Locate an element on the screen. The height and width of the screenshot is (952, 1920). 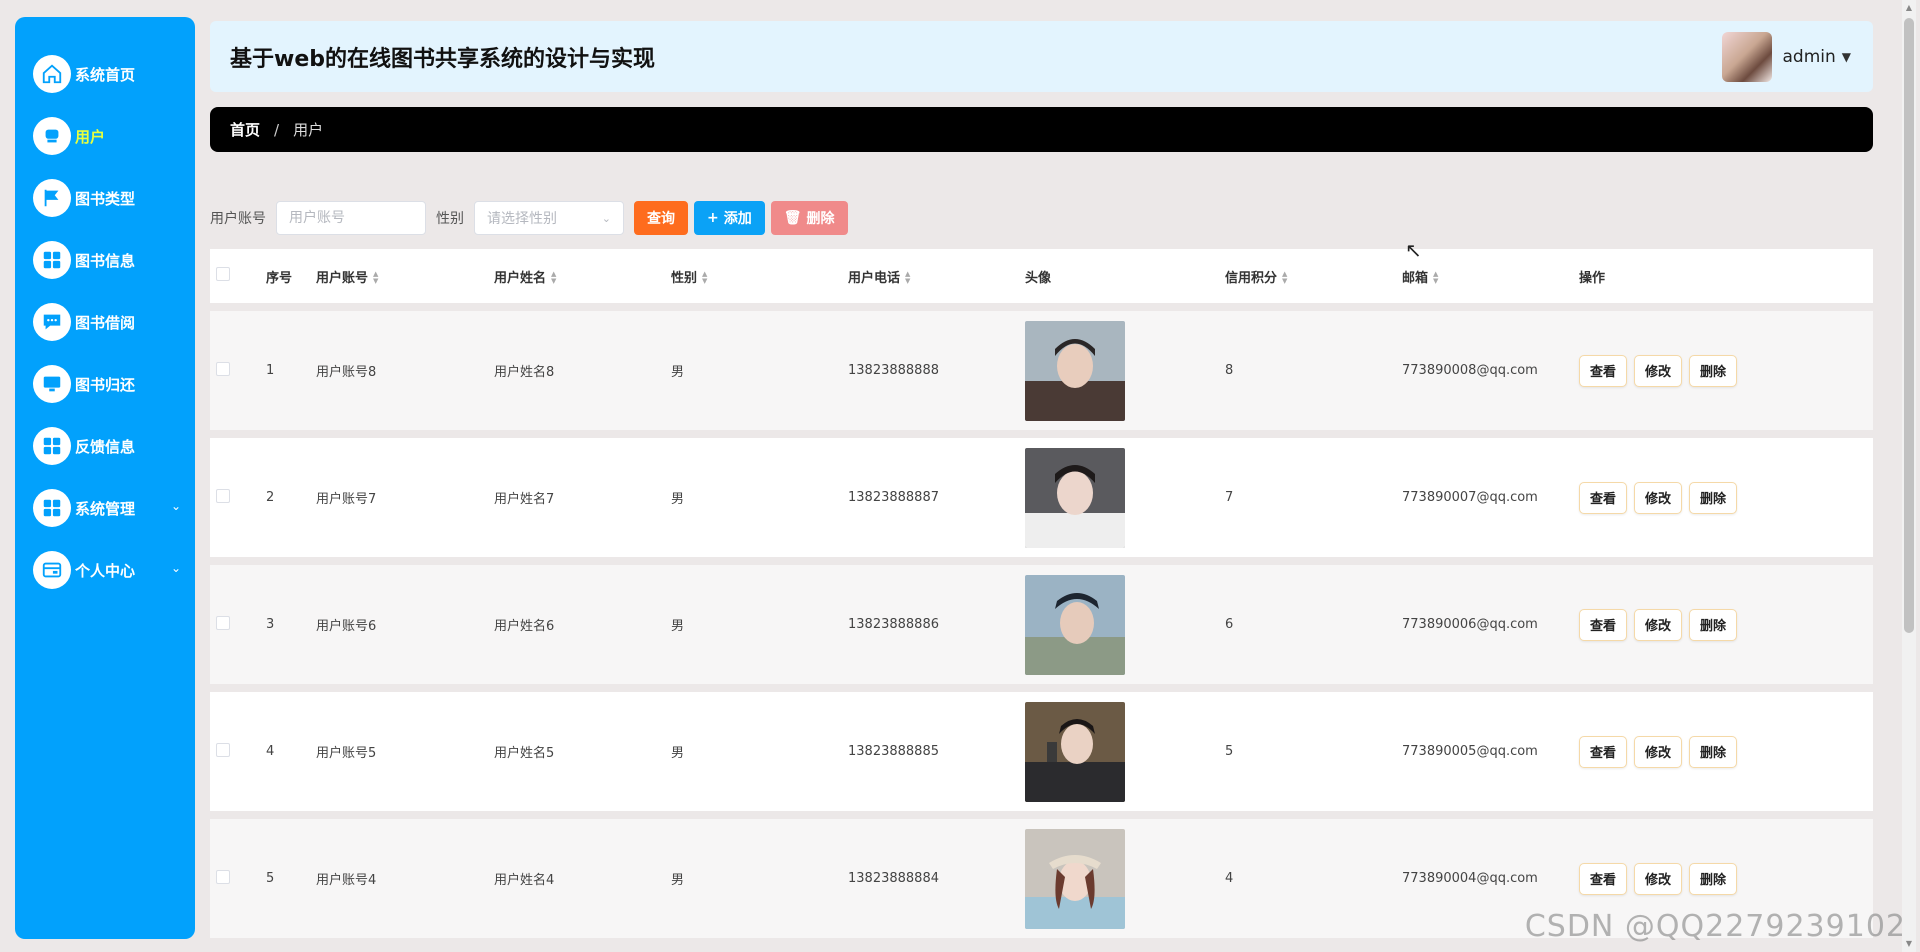
account-label: 用户账号 is located at coordinates (238, 219).